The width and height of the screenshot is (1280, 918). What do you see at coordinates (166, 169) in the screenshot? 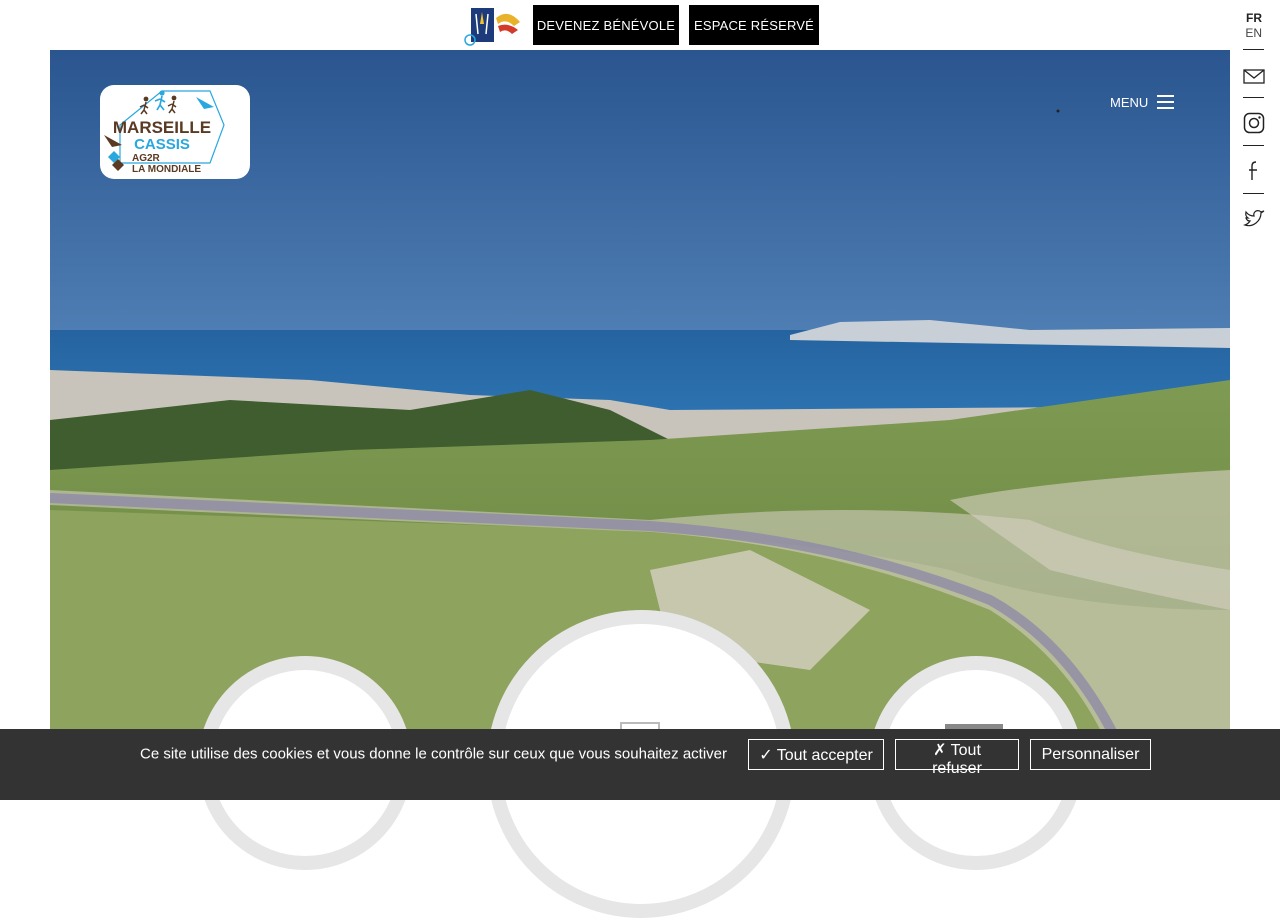
I see `logo-line4: LA MONDIALE` at bounding box center [166, 169].